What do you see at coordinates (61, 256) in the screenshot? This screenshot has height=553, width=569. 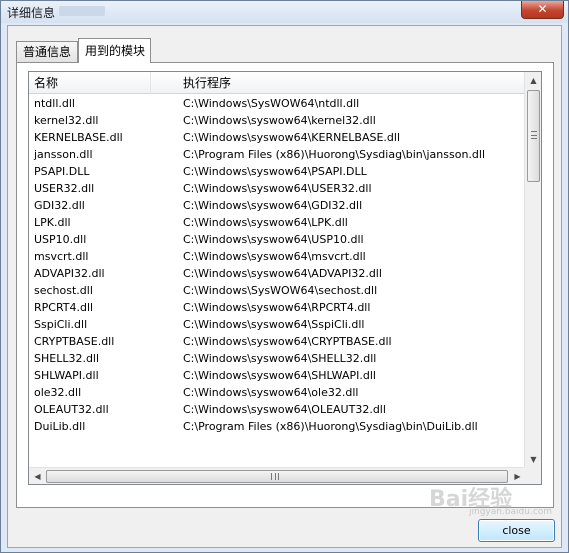 I see `module-name: msvcrt.dll` at bounding box center [61, 256].